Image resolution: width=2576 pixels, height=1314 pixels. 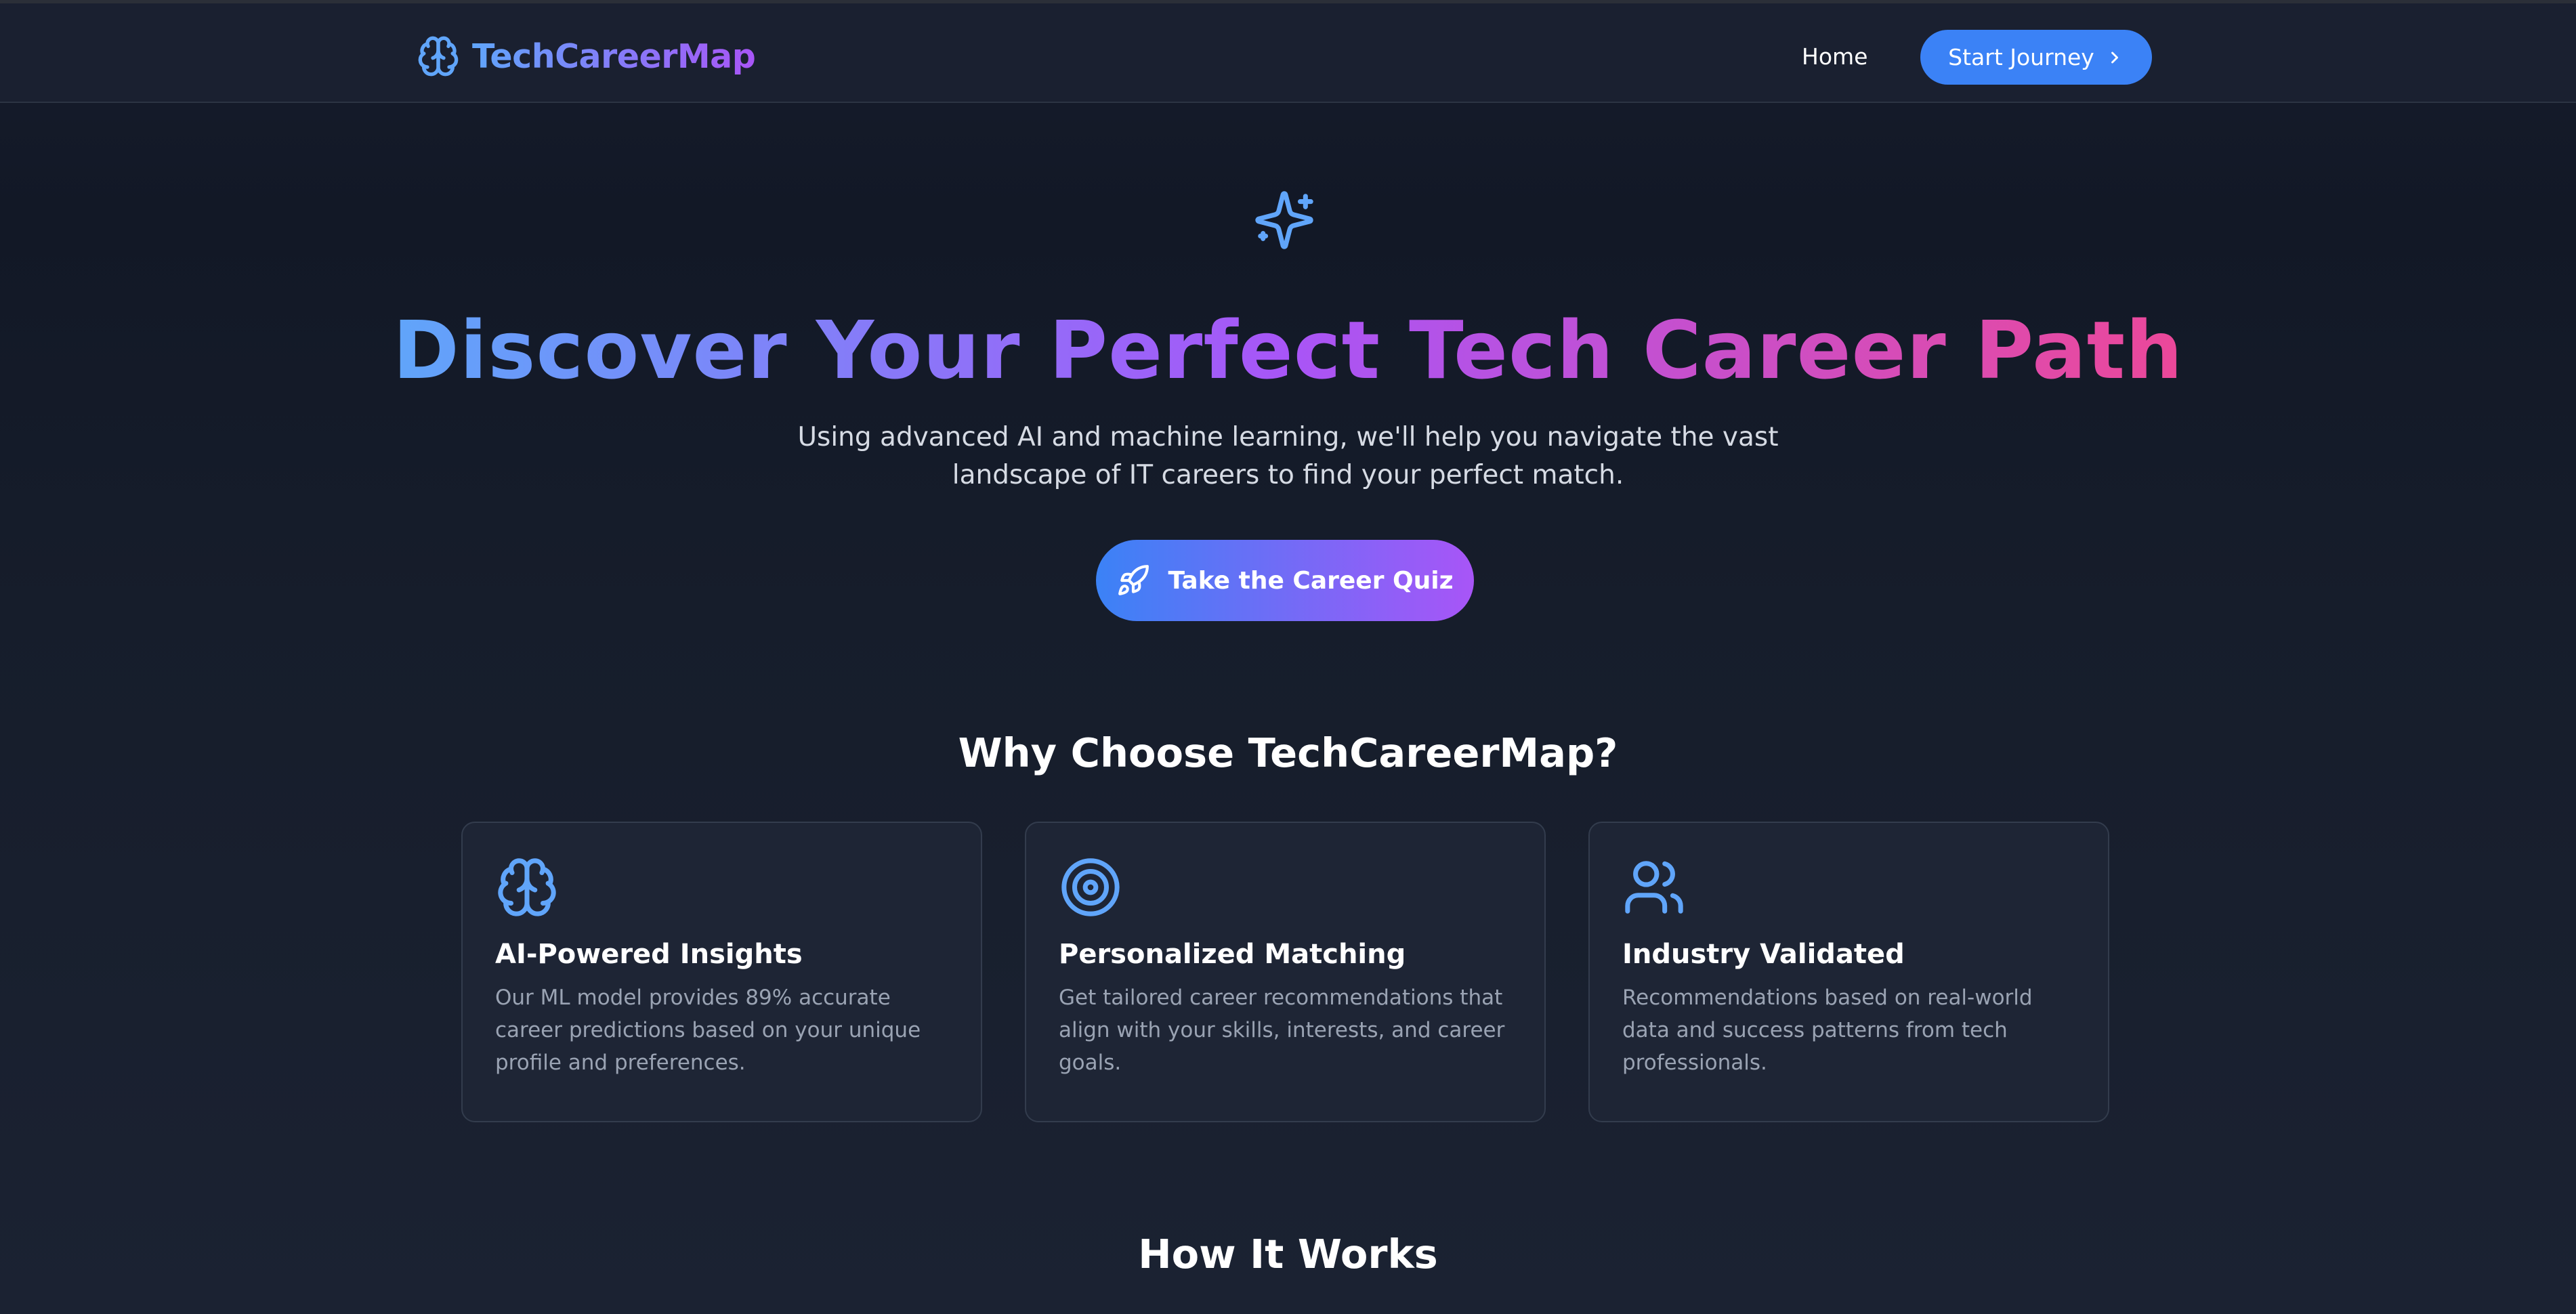 What do you see at coordinates (614, 56) in the screenshot?
I see `brand-name: TechCareerMap` at bounding box center [614, 56].